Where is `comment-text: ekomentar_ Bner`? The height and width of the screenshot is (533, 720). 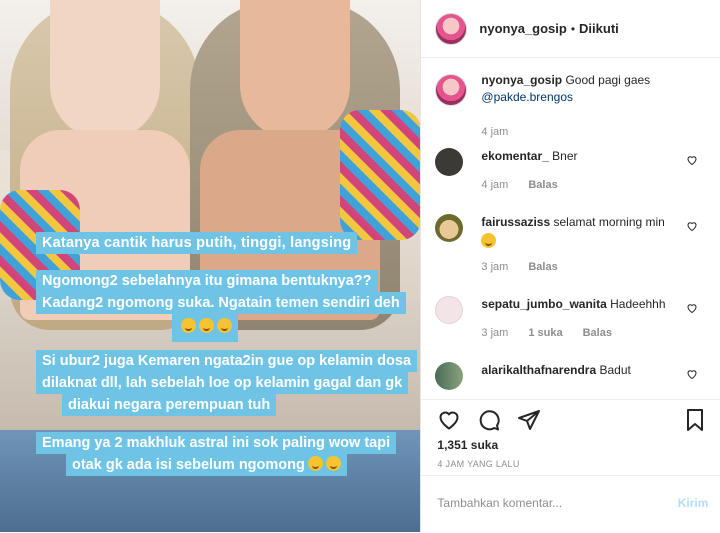 comment-text: ekomentar_ Bner is located at coordinates (583, 156).